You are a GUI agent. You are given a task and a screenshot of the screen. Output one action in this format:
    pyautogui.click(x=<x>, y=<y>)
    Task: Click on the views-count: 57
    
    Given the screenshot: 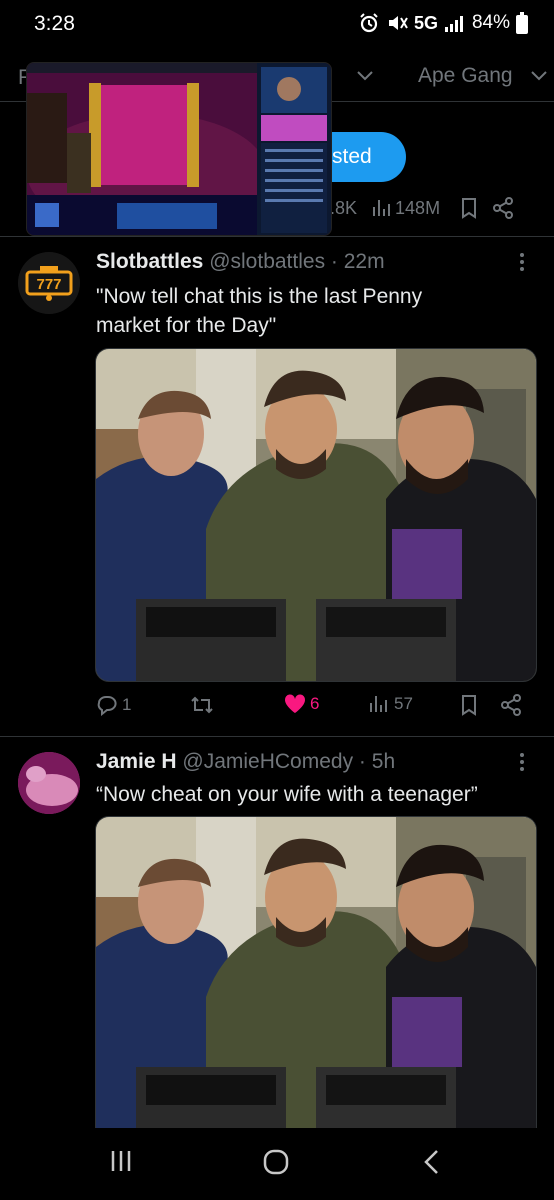 What is the action you would take?
    pyautogui.click(x=403, y=703)
    